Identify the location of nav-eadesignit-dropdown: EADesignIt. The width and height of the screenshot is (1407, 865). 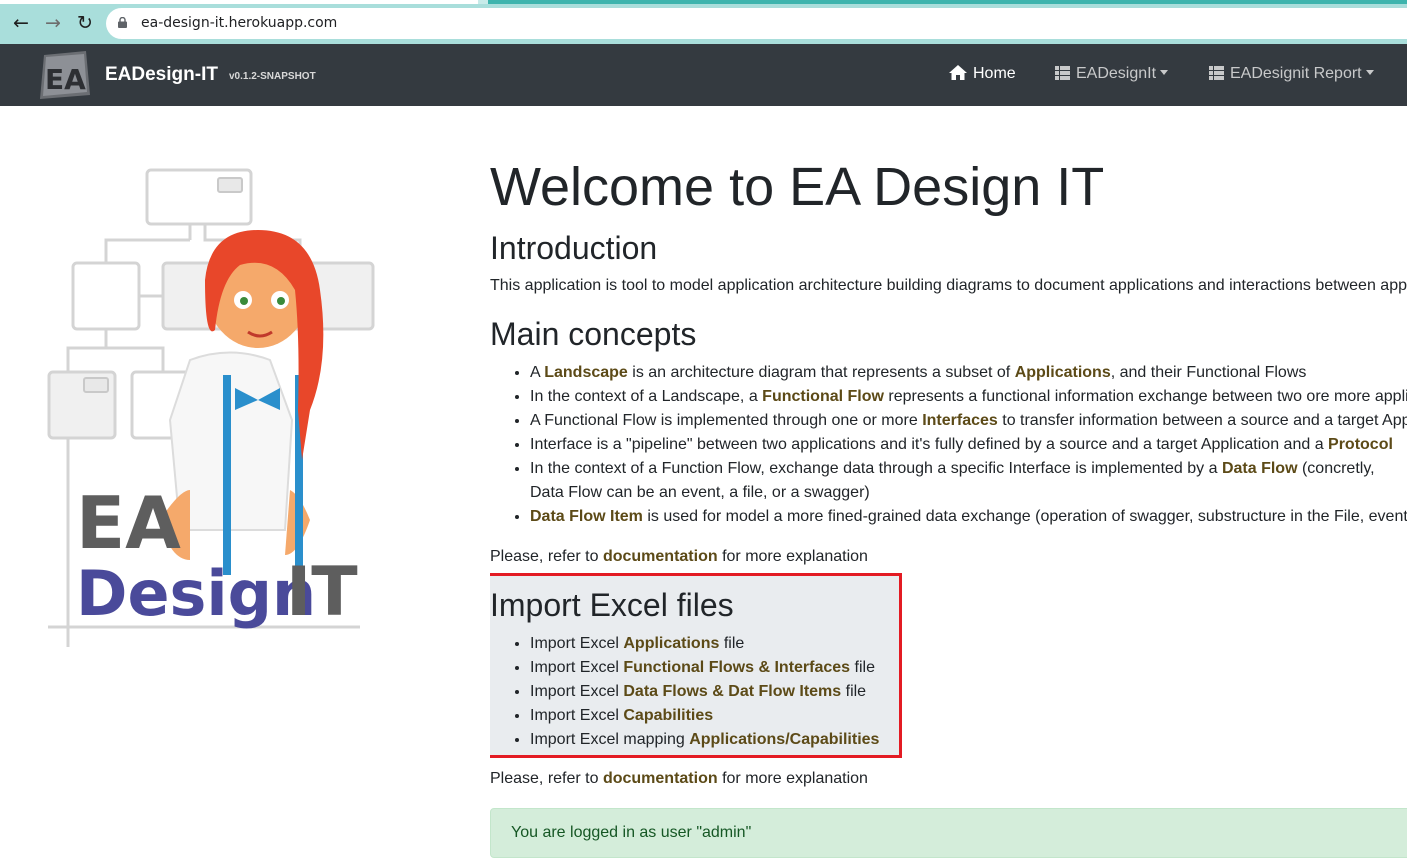
(1112, 74).